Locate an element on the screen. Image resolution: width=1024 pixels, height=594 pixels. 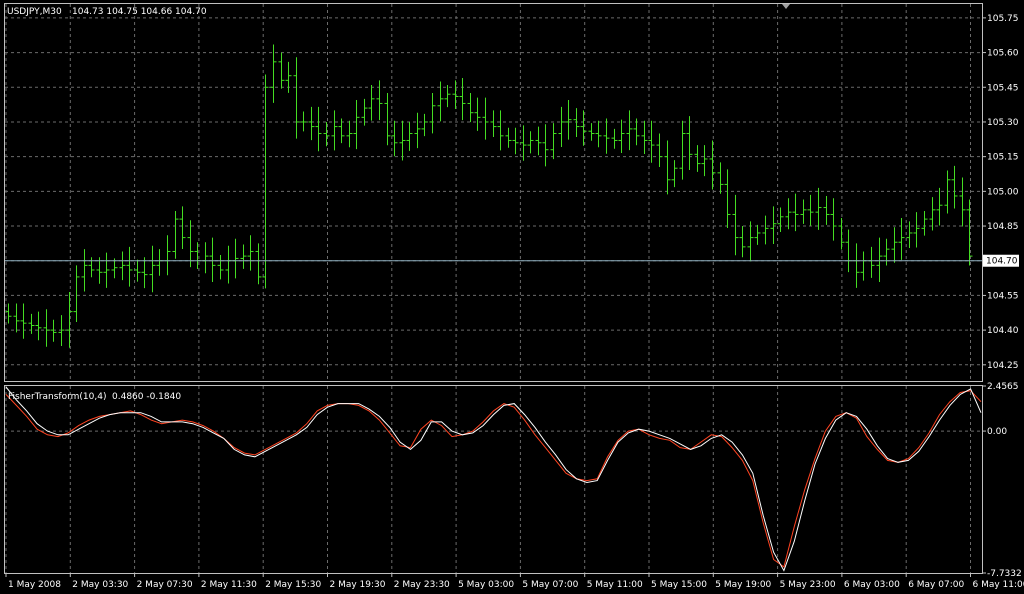
price-tick-label: 104.55 is located at coordinates (1003, 296).